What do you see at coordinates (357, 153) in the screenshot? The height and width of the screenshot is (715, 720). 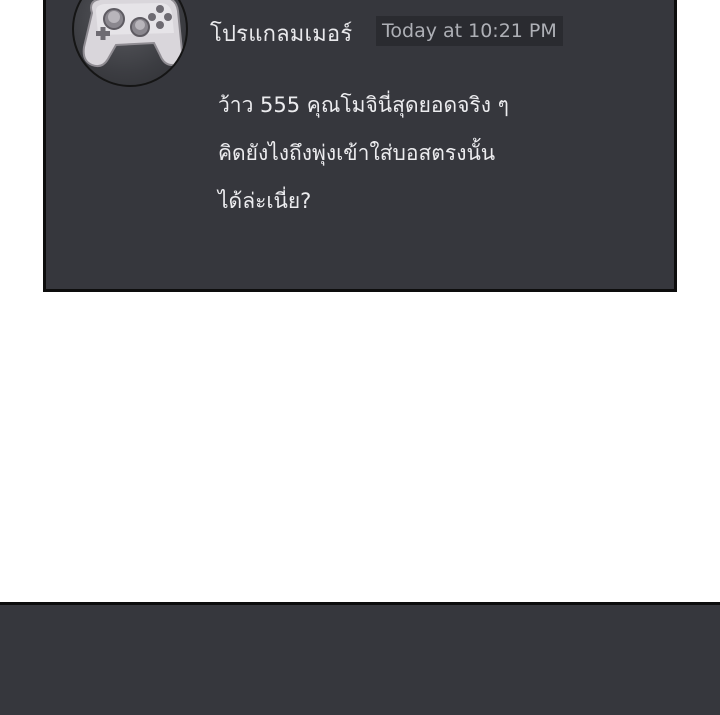 I see `message-line: คิดยังไงถึงพุ่งเข้าใส่บอสตรงนั้น` at bounding box center [357, 153].